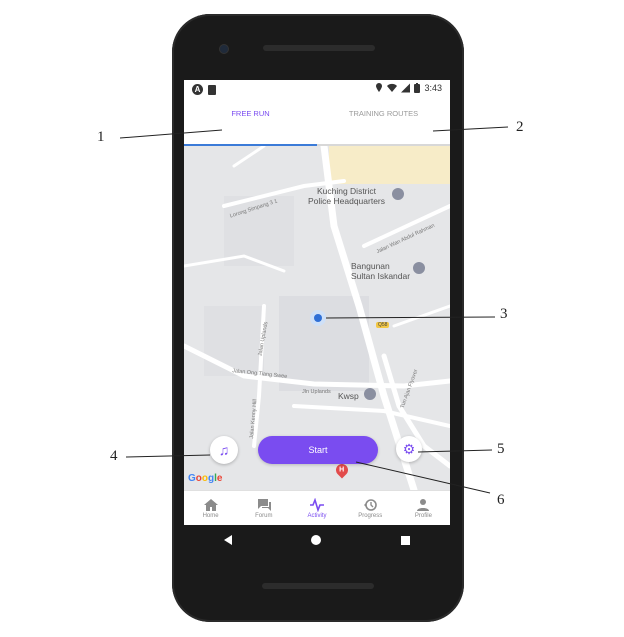 Image resolution: width=624 pixels, height=637 pixels. Describe the element at coordinates (501, 449) in the screenshot. I see `callout-5: 5` at that location.